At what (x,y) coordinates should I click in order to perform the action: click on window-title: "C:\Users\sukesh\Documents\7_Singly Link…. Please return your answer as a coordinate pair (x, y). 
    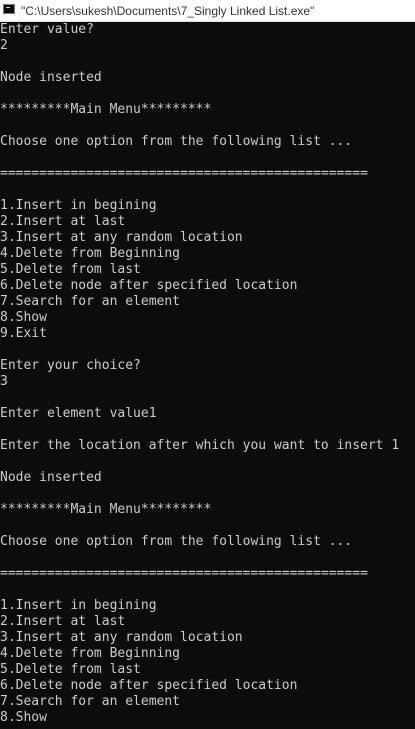
    Looking at the image, I should click on (168, 11).